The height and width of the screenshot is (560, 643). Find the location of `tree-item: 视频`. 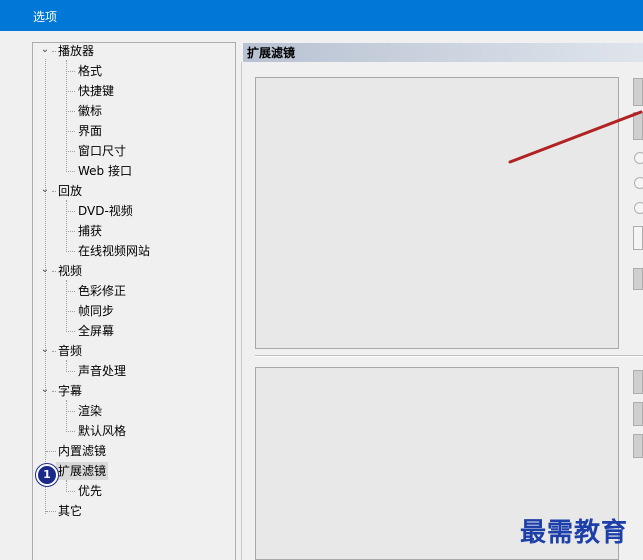

tree-item: 视频 is located at coordinates (70, 271).